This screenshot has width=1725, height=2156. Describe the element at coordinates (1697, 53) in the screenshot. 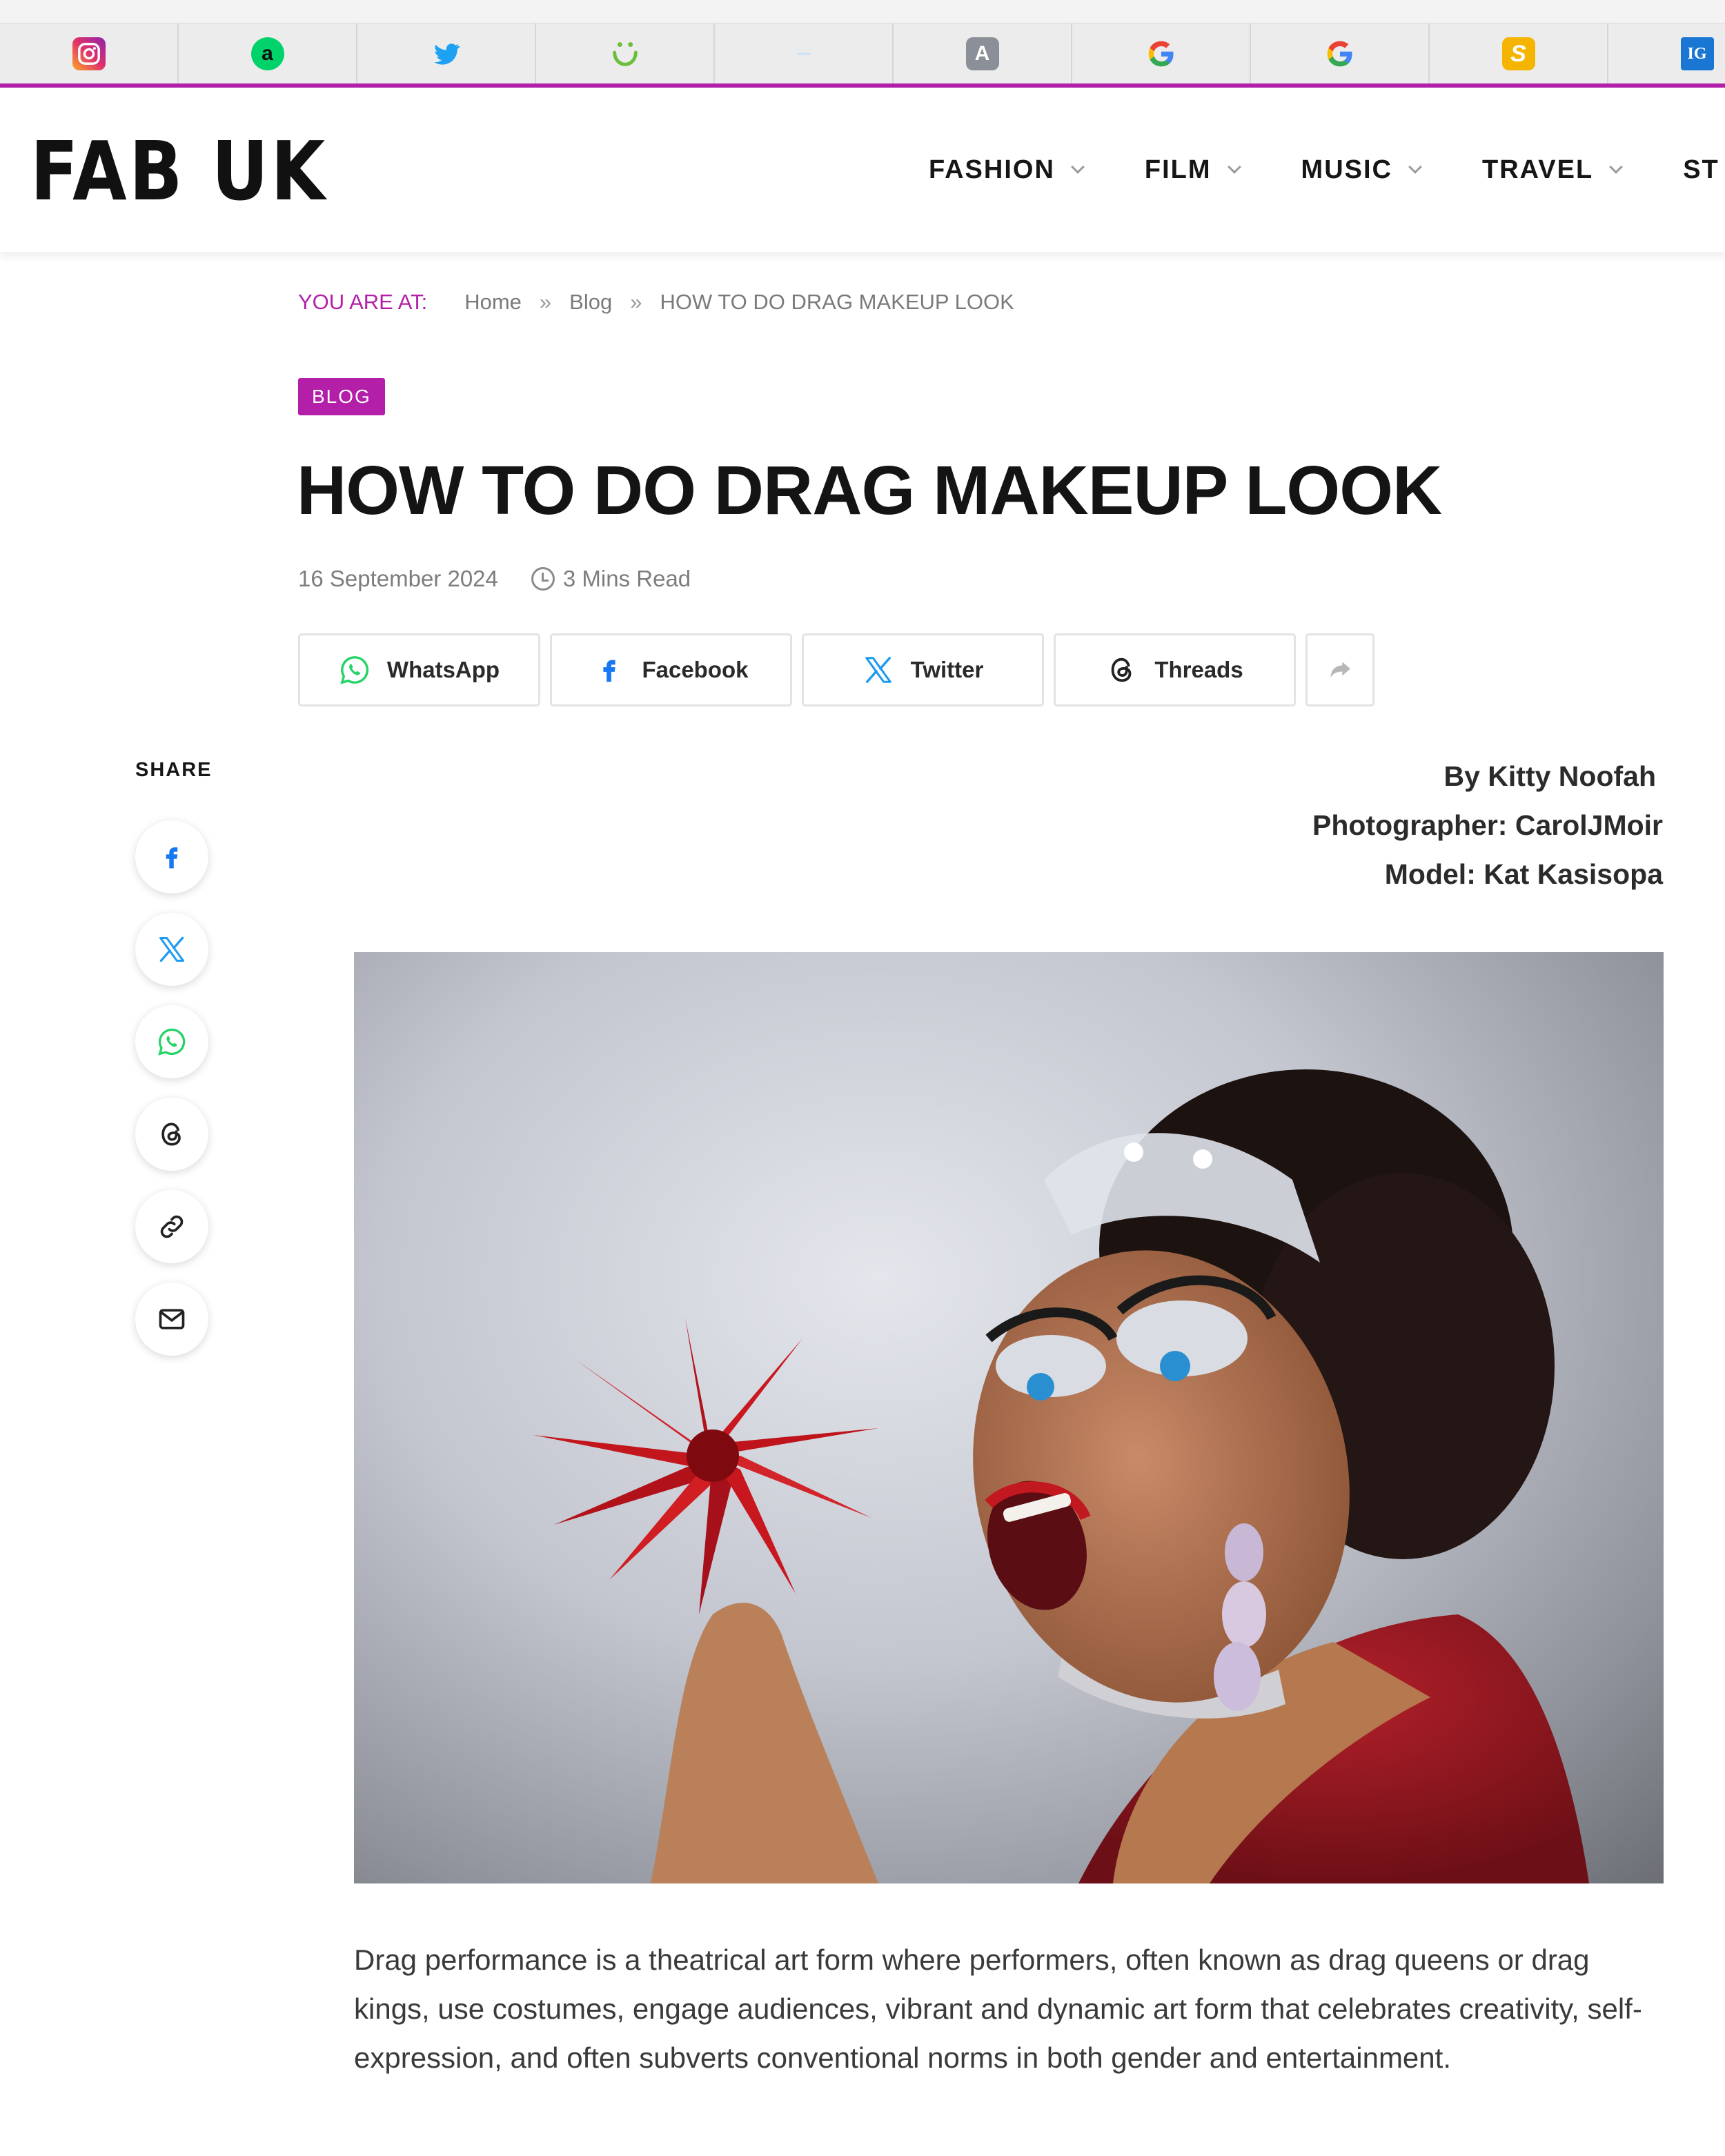

I see `ig-icon: IG` at that location.